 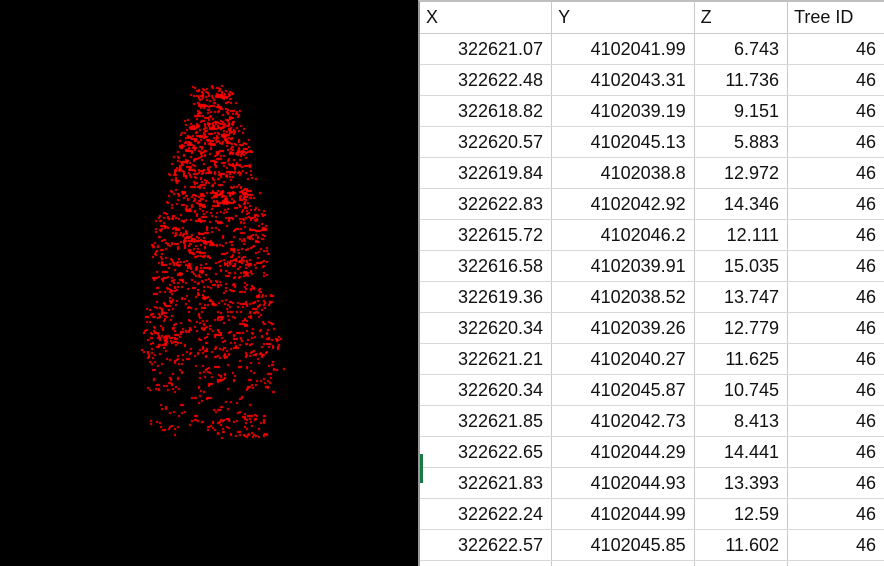 I want to click on table-row: 322616.234102040.0615.53946, so click(x=652, y=563).